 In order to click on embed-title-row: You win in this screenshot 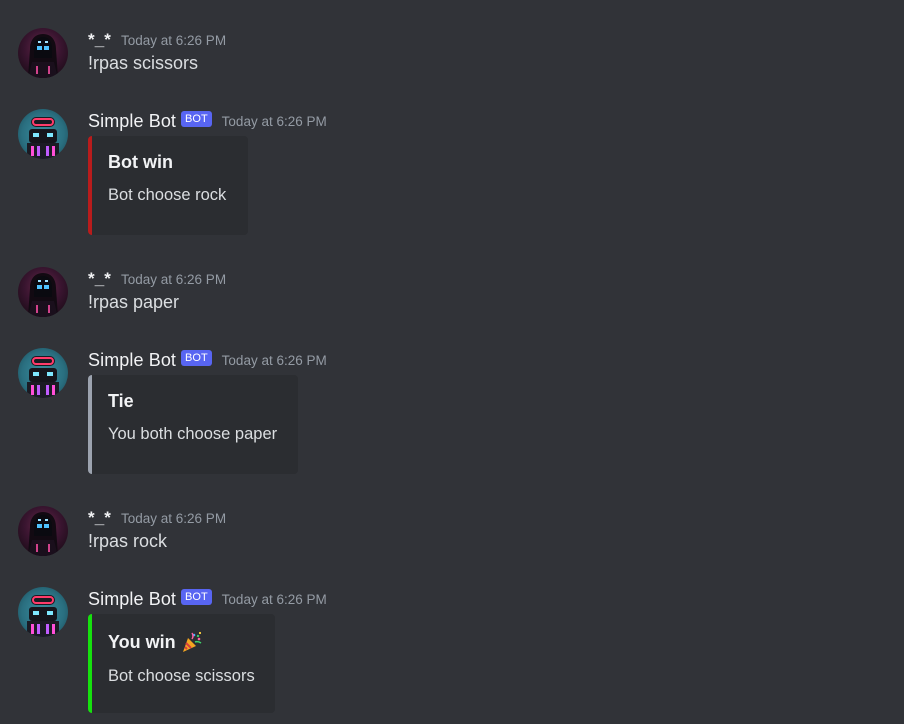, I will do `click(181, 642)`.